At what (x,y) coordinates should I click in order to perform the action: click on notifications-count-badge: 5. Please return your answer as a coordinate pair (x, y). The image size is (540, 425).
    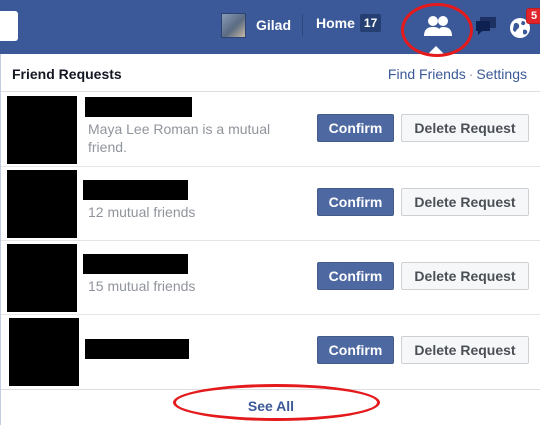
    Looking at the image, I should click on (533, 16).